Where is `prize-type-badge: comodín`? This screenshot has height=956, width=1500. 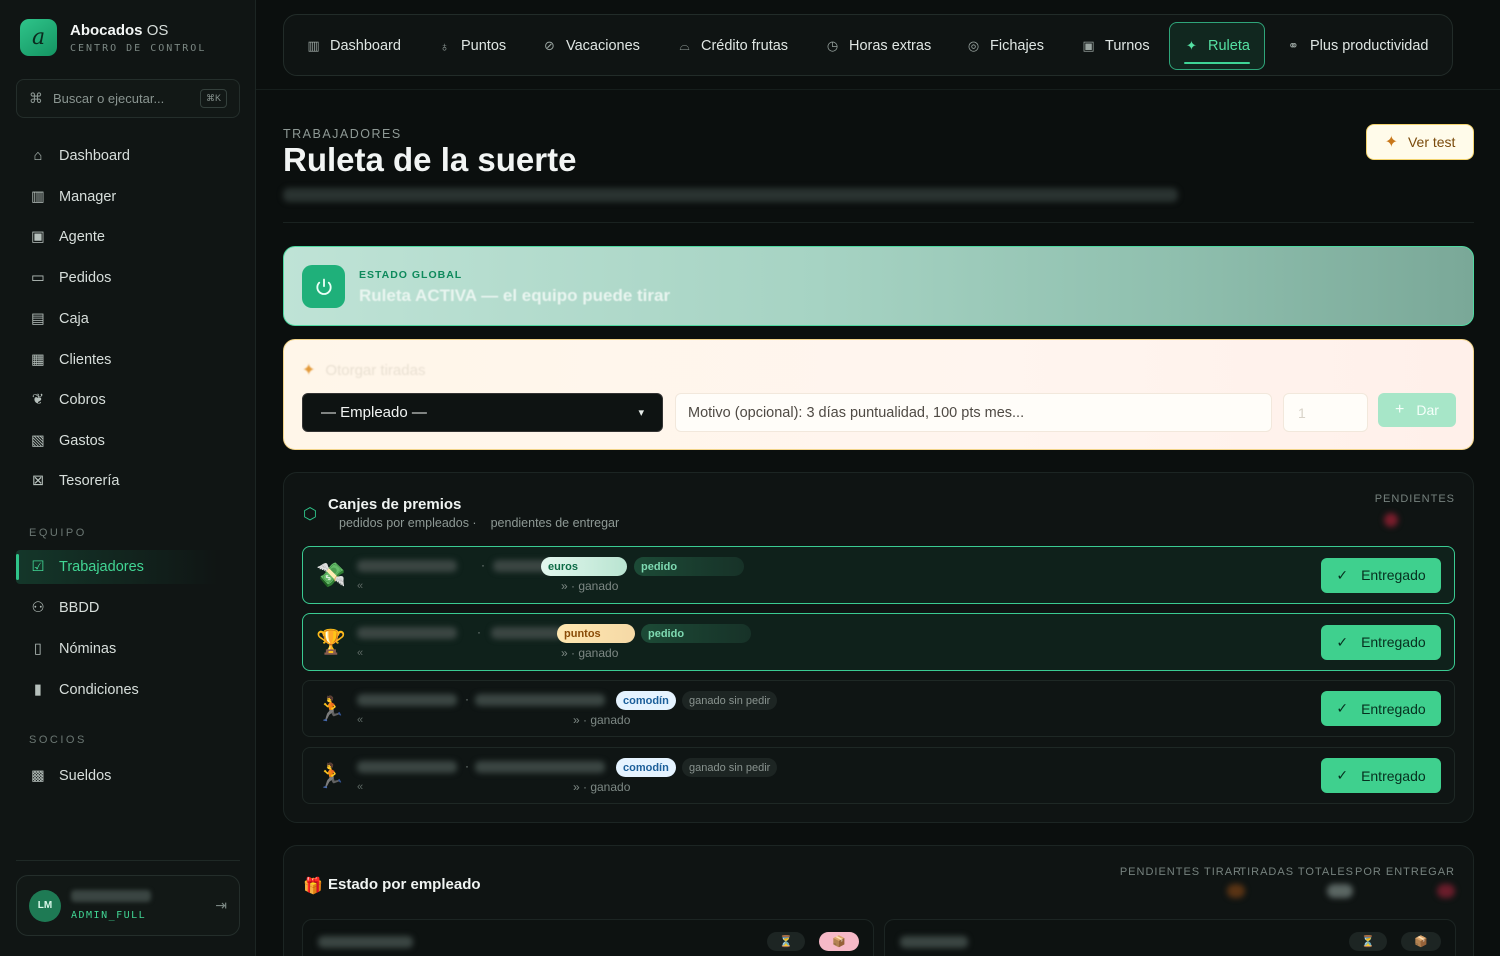 prize-type-badge: comodín is located at coordinates (646, 767).